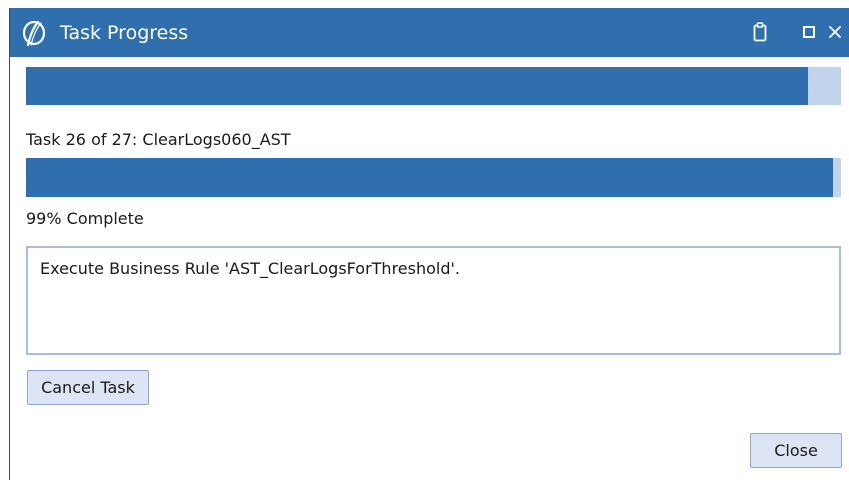 This screenshot has height=480, width=849. What do you see at coordinates (760, 32) in the screenshot?
I see `clipboard-icon` at bounding box center [760, 32].